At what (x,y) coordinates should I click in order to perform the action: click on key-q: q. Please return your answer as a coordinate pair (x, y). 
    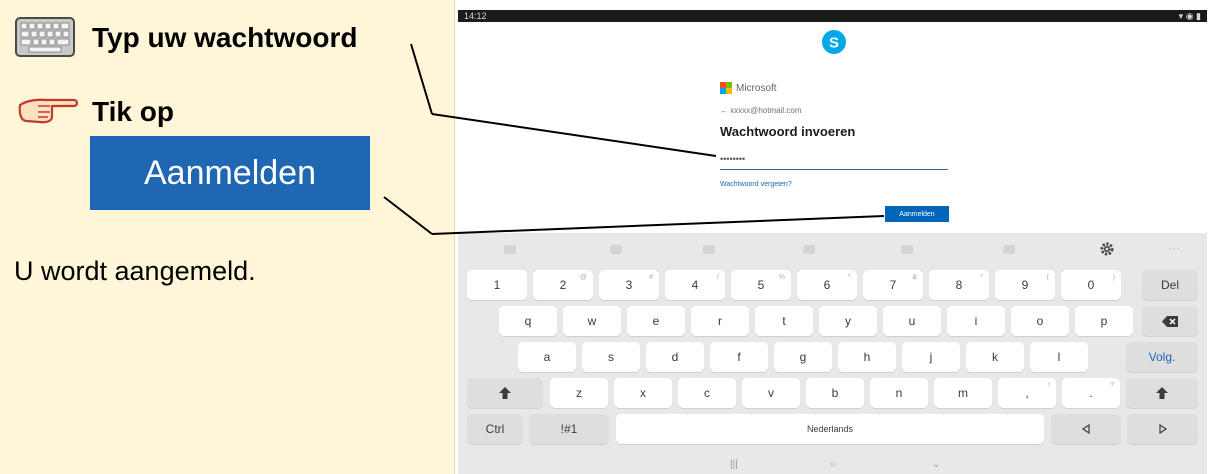
    Looking at the image, I should click on (528, 321).